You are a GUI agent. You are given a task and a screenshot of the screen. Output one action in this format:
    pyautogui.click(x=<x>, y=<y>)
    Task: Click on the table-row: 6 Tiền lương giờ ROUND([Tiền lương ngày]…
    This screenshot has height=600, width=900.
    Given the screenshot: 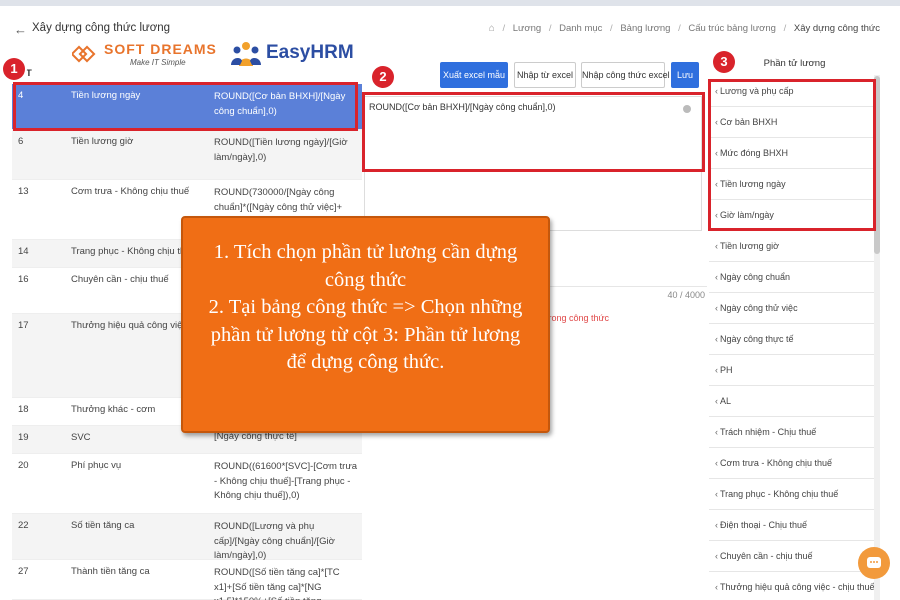 What is the action you would take?
    pyautogui.click(x=187, y=155)
    